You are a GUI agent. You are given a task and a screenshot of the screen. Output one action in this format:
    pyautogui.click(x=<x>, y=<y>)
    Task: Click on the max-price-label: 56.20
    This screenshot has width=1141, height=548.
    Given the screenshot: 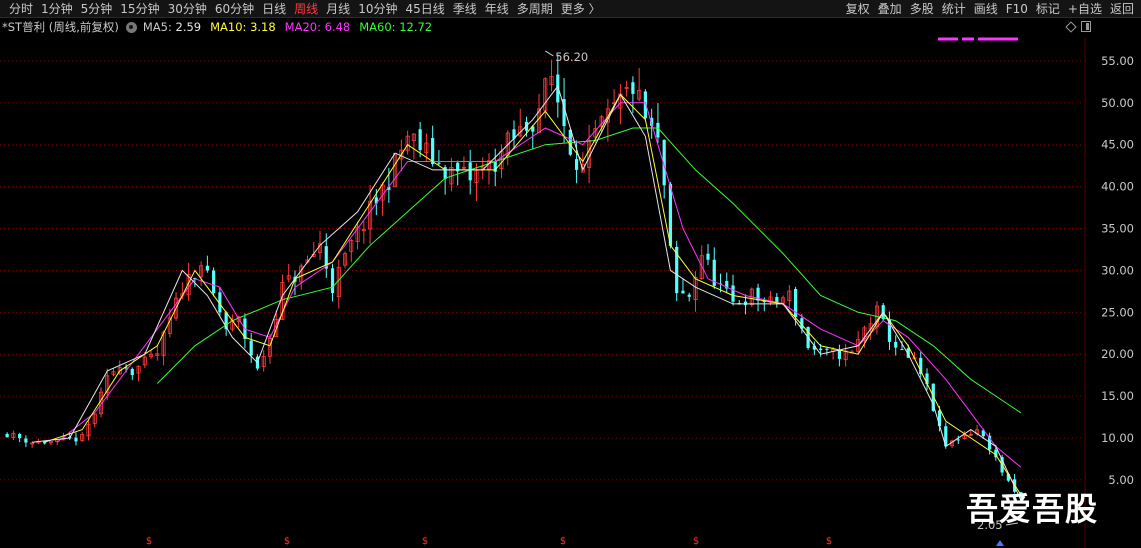 What is the action you would take?
    pyautogui.click(x=571, y=57)
    